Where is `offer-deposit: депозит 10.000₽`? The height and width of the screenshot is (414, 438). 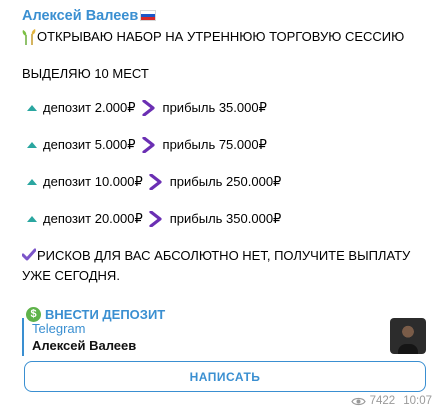 offer-deposit: депозит 10.000₽ is located at coordinates (93, 181).